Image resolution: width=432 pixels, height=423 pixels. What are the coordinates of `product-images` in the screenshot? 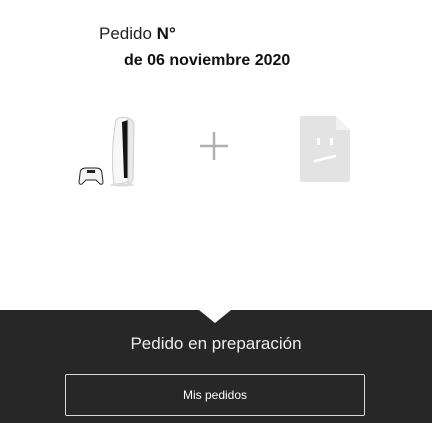 It's located at (220, 150).